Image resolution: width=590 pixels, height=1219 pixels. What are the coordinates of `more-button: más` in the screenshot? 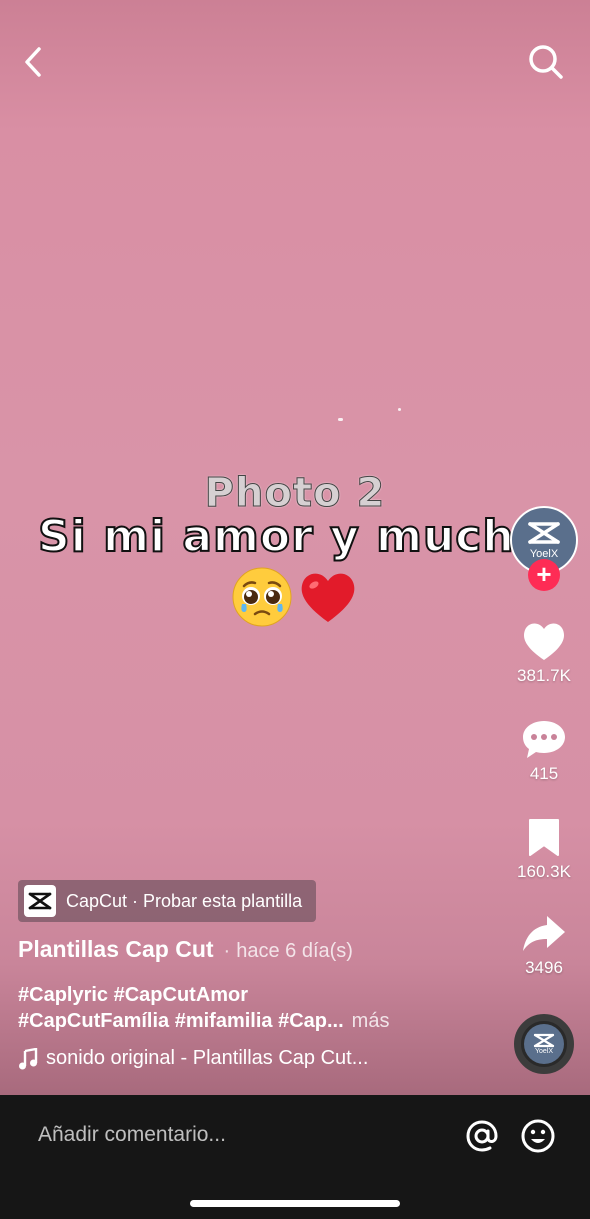 It's located at (371, 1021).